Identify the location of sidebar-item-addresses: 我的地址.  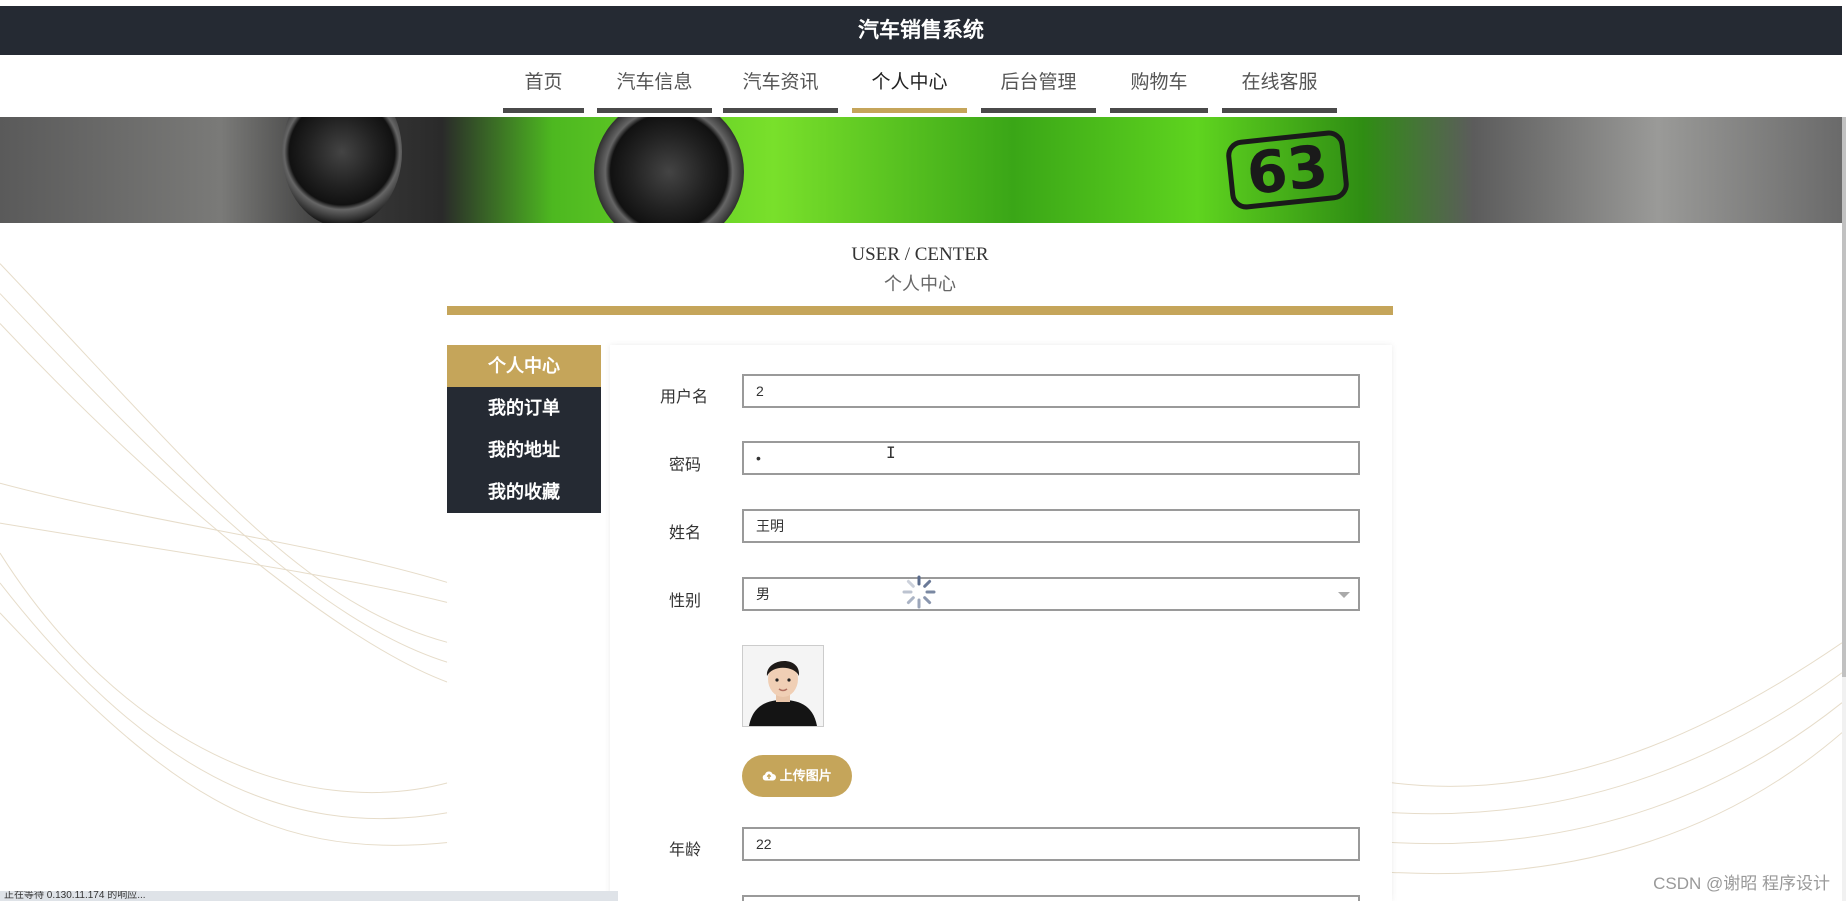
(524, 450).